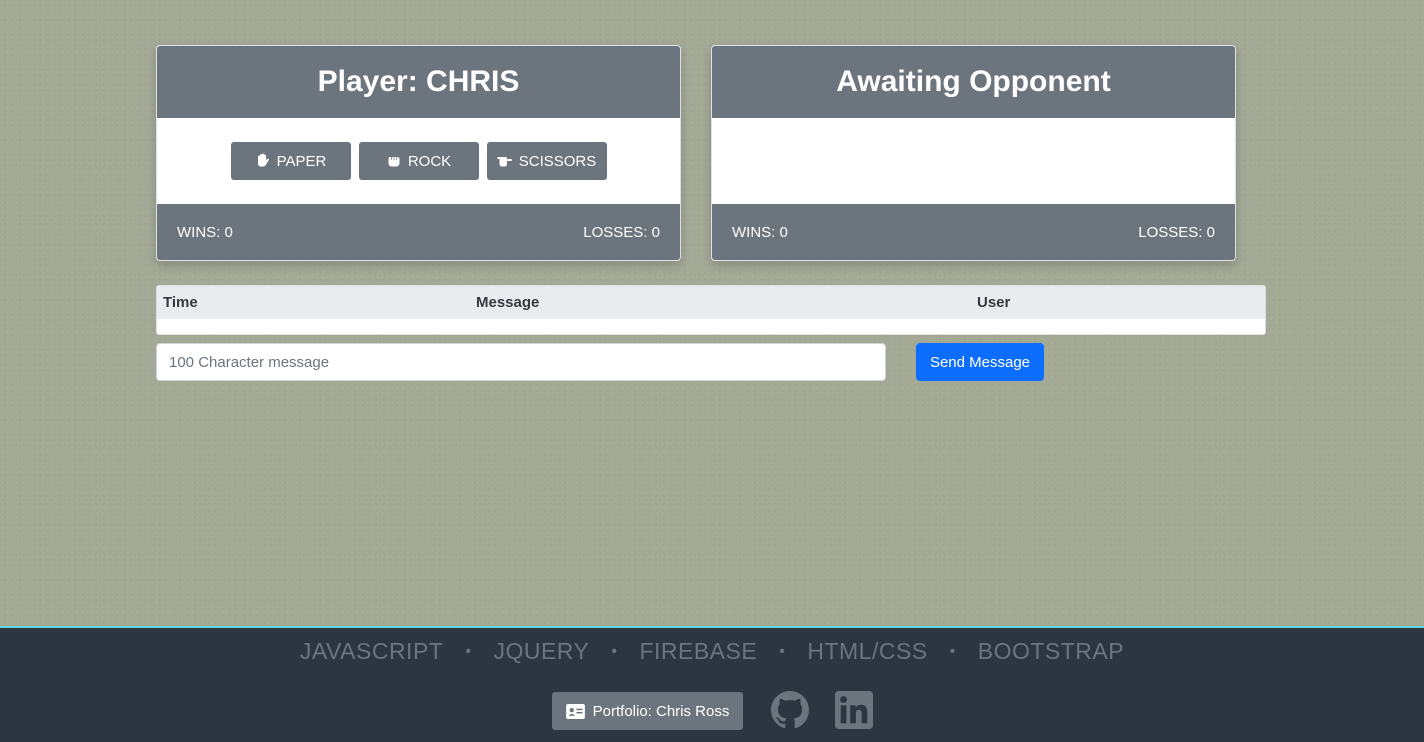 This screenshot has height=742, width=1424. Describe the element at coordinates (508, 302) in the screenshot. I see `column-header-message: Message` at that location.